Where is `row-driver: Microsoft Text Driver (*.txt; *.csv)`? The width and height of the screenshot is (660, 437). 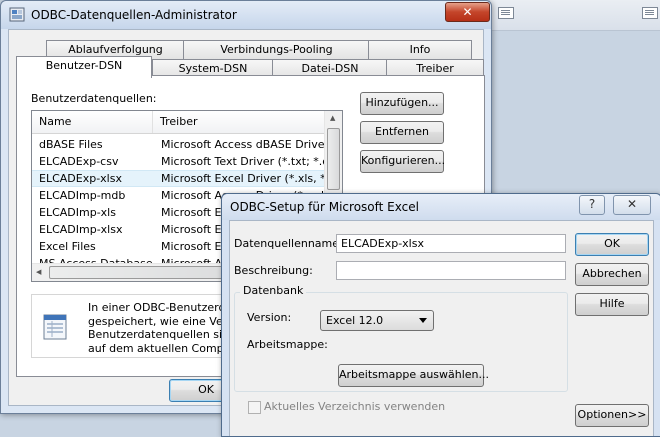 row-driver: Microsoft Text Driver (*.txt; *.csv) is located at coordinates (252, 161).